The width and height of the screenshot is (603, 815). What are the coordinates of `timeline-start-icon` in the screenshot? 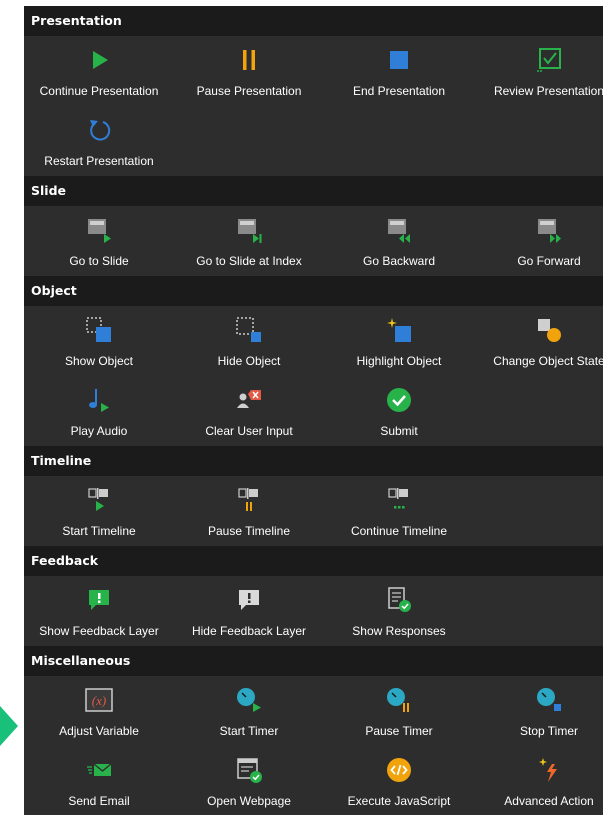 It's located at (99, 500).